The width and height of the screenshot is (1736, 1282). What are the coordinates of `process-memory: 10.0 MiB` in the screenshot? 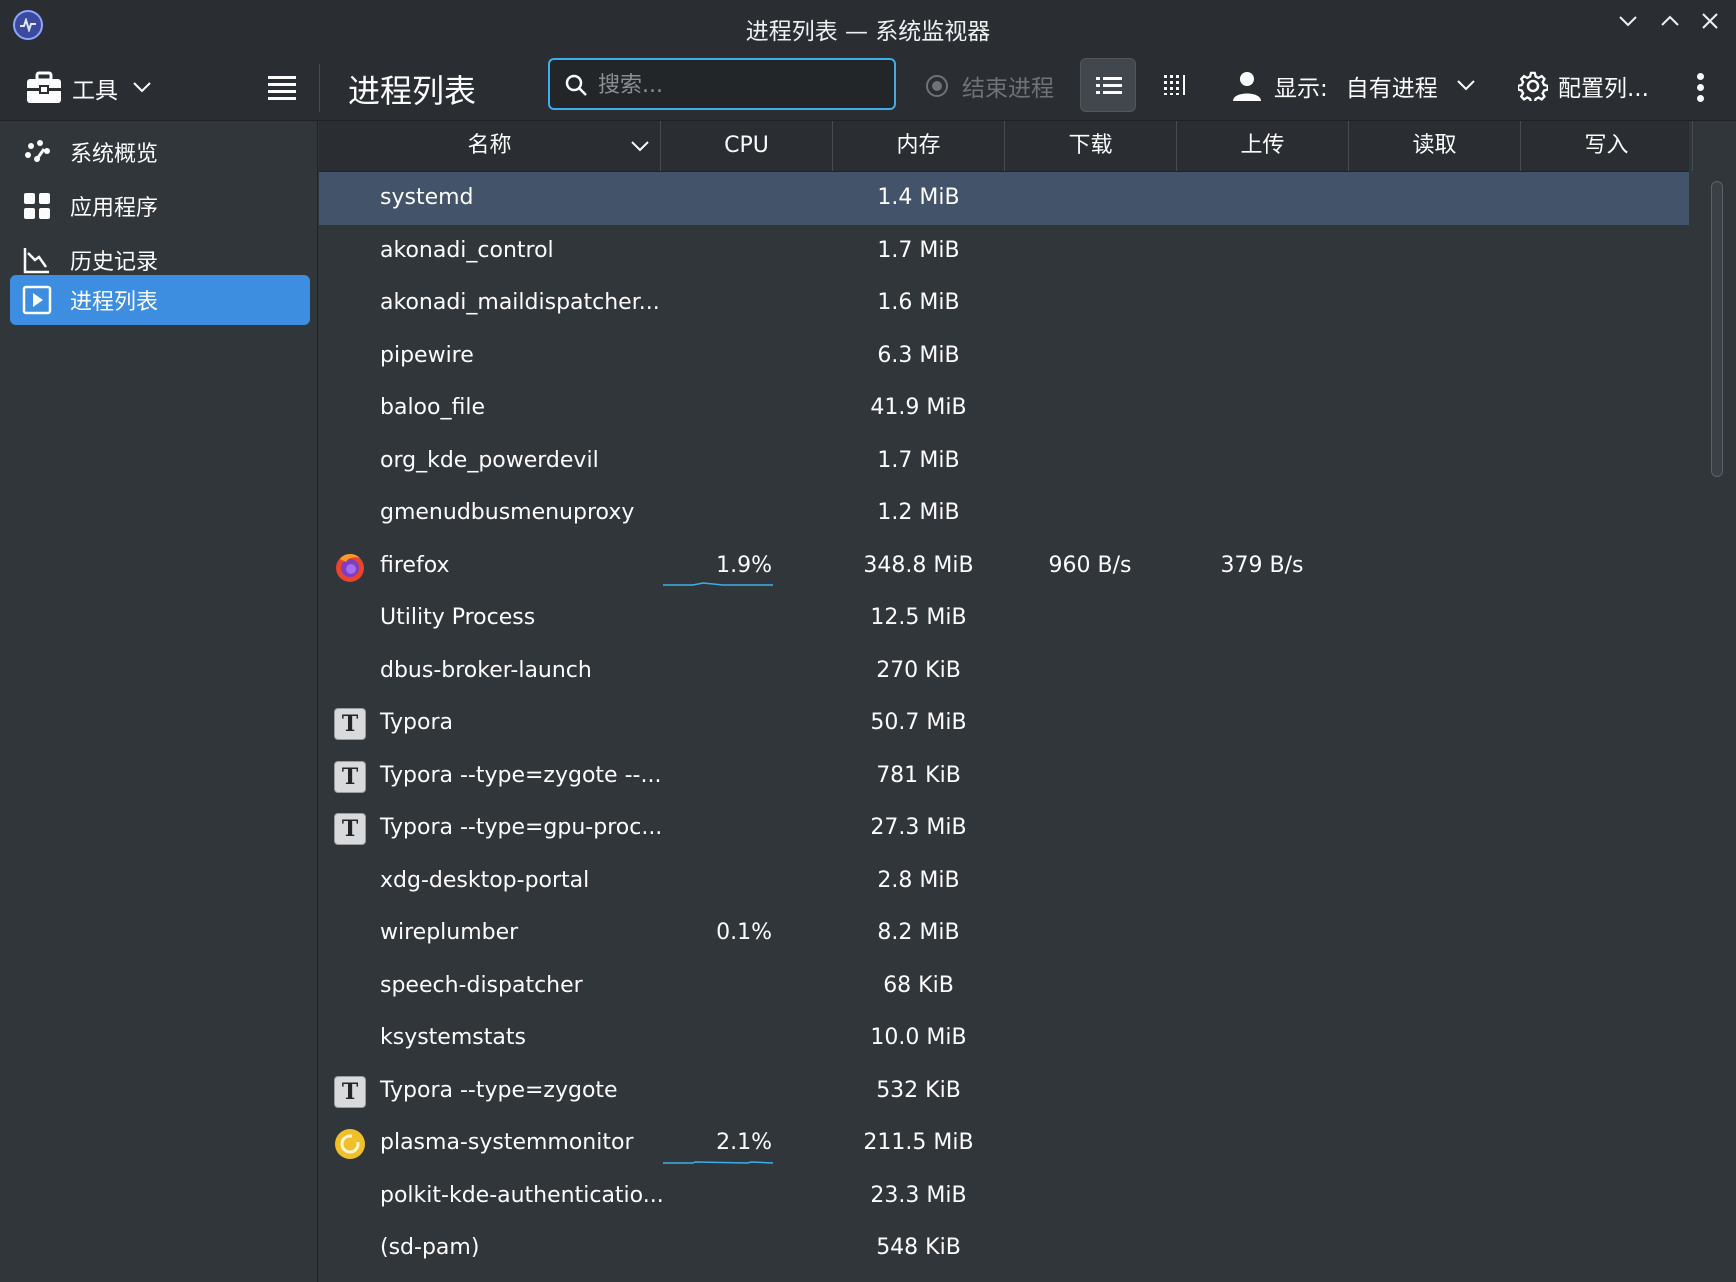 It's located at (918, 1037).